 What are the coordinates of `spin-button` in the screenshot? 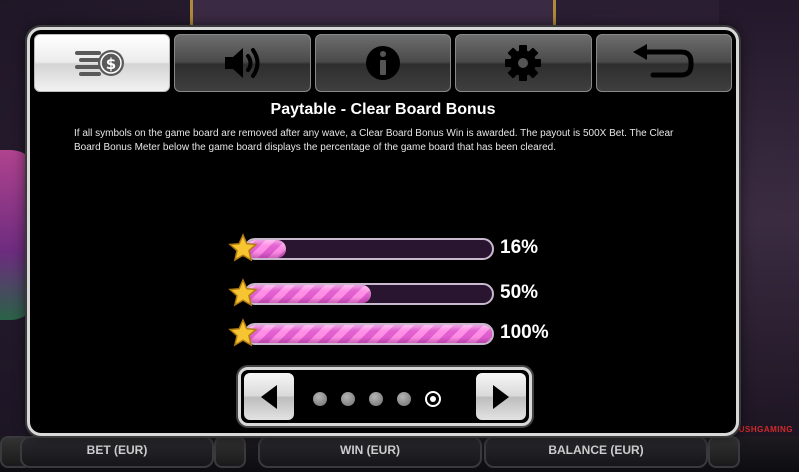 It's located at (724, 452).